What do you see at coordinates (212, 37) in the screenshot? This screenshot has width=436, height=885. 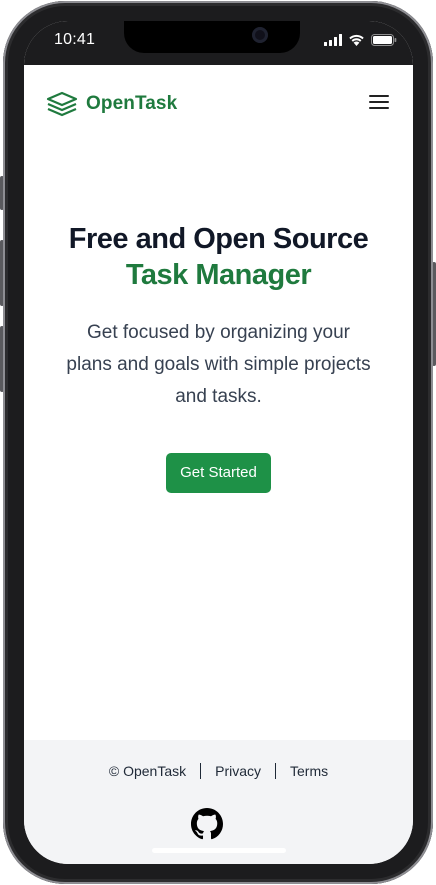 I see `notch` at bounding box center [212, 37].